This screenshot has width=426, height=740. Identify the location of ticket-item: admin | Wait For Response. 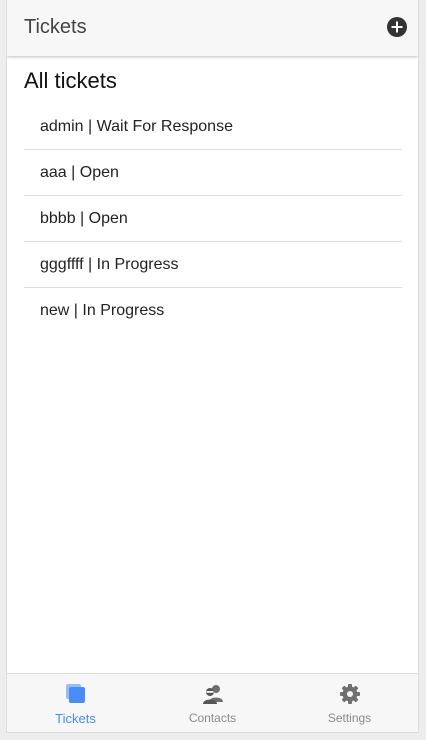
(213, 127).